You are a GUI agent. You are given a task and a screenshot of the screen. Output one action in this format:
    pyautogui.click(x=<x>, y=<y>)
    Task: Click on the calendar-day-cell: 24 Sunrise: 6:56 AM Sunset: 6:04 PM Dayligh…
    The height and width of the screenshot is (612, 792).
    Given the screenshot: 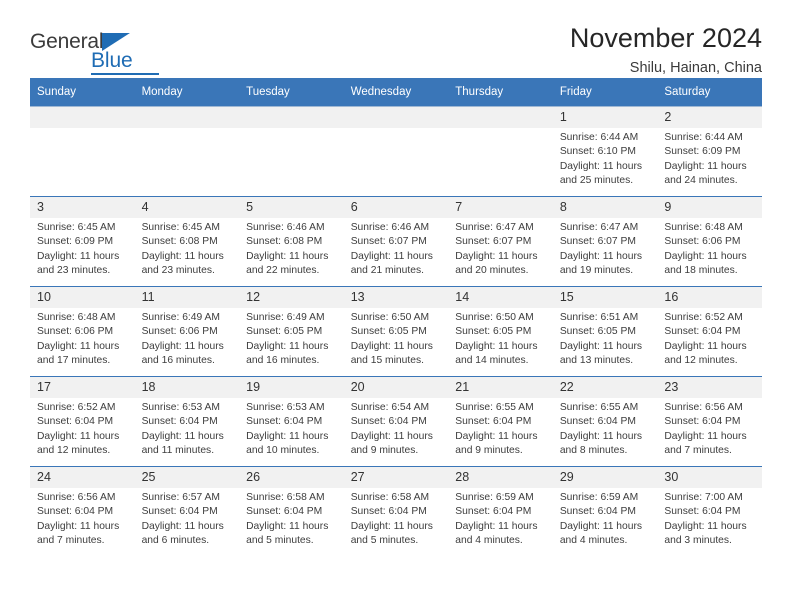 What is the action you would take?
    pyautogui.click(x=82, y=511)
    